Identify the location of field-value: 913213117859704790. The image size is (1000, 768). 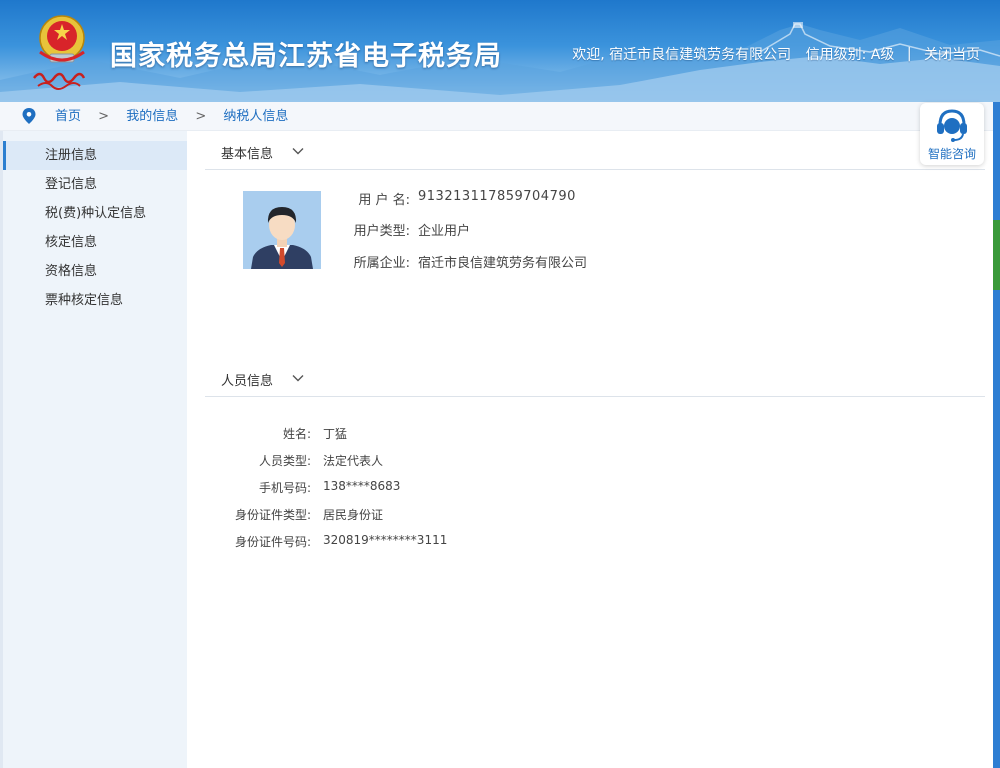
(497, 196).